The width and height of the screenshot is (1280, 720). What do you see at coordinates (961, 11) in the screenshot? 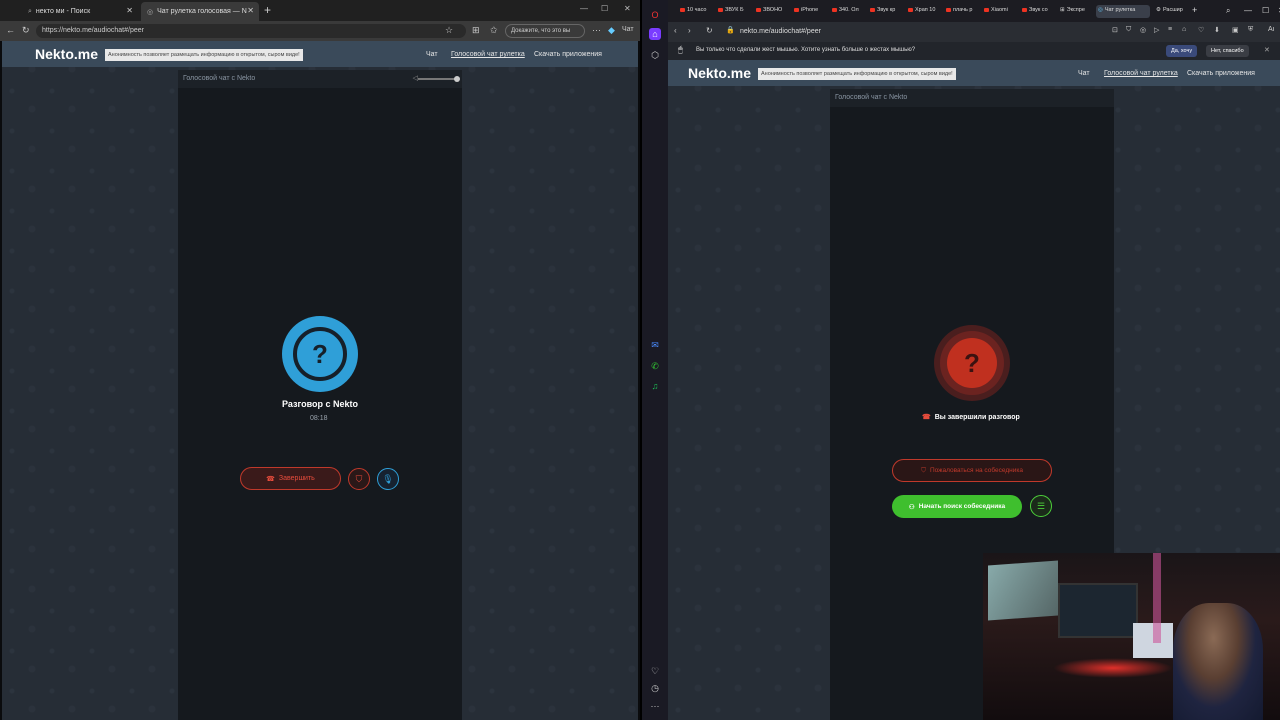
I see `tab-item: плачь р` at bounding box center [961, 11].